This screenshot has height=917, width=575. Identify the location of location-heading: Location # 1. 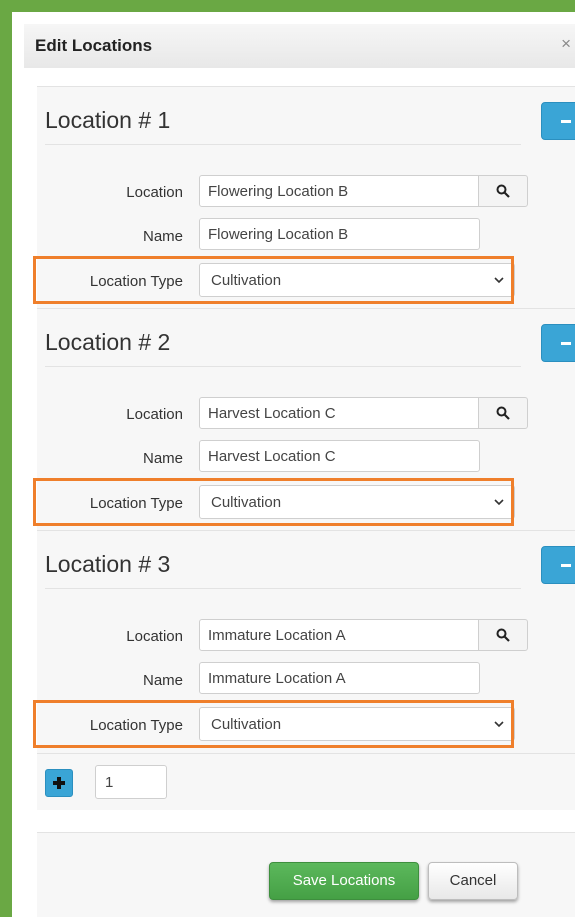
(108, 120).